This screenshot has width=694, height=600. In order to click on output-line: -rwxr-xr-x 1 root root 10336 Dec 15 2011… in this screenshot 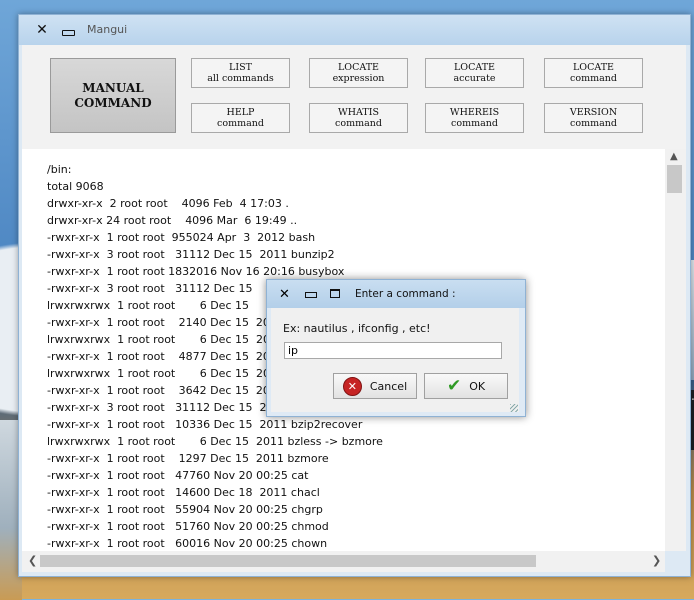, I will do `click(205, 424)`.